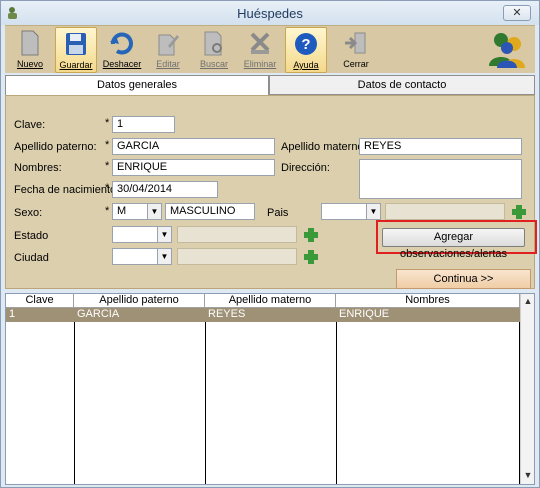 Image resolution: width=540 pixels, height=488 pixels. I want to click on search-button: Buscar, so click(214, 50).